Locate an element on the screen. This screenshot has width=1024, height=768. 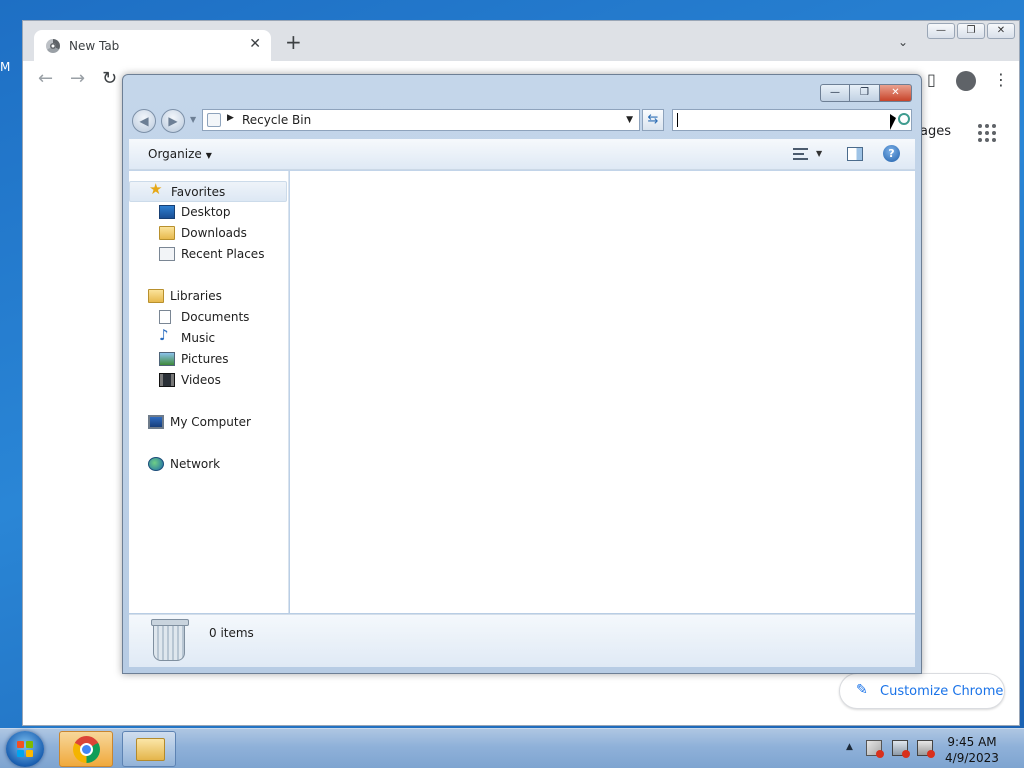
pictures-icon is located at coordinates (167, 359).